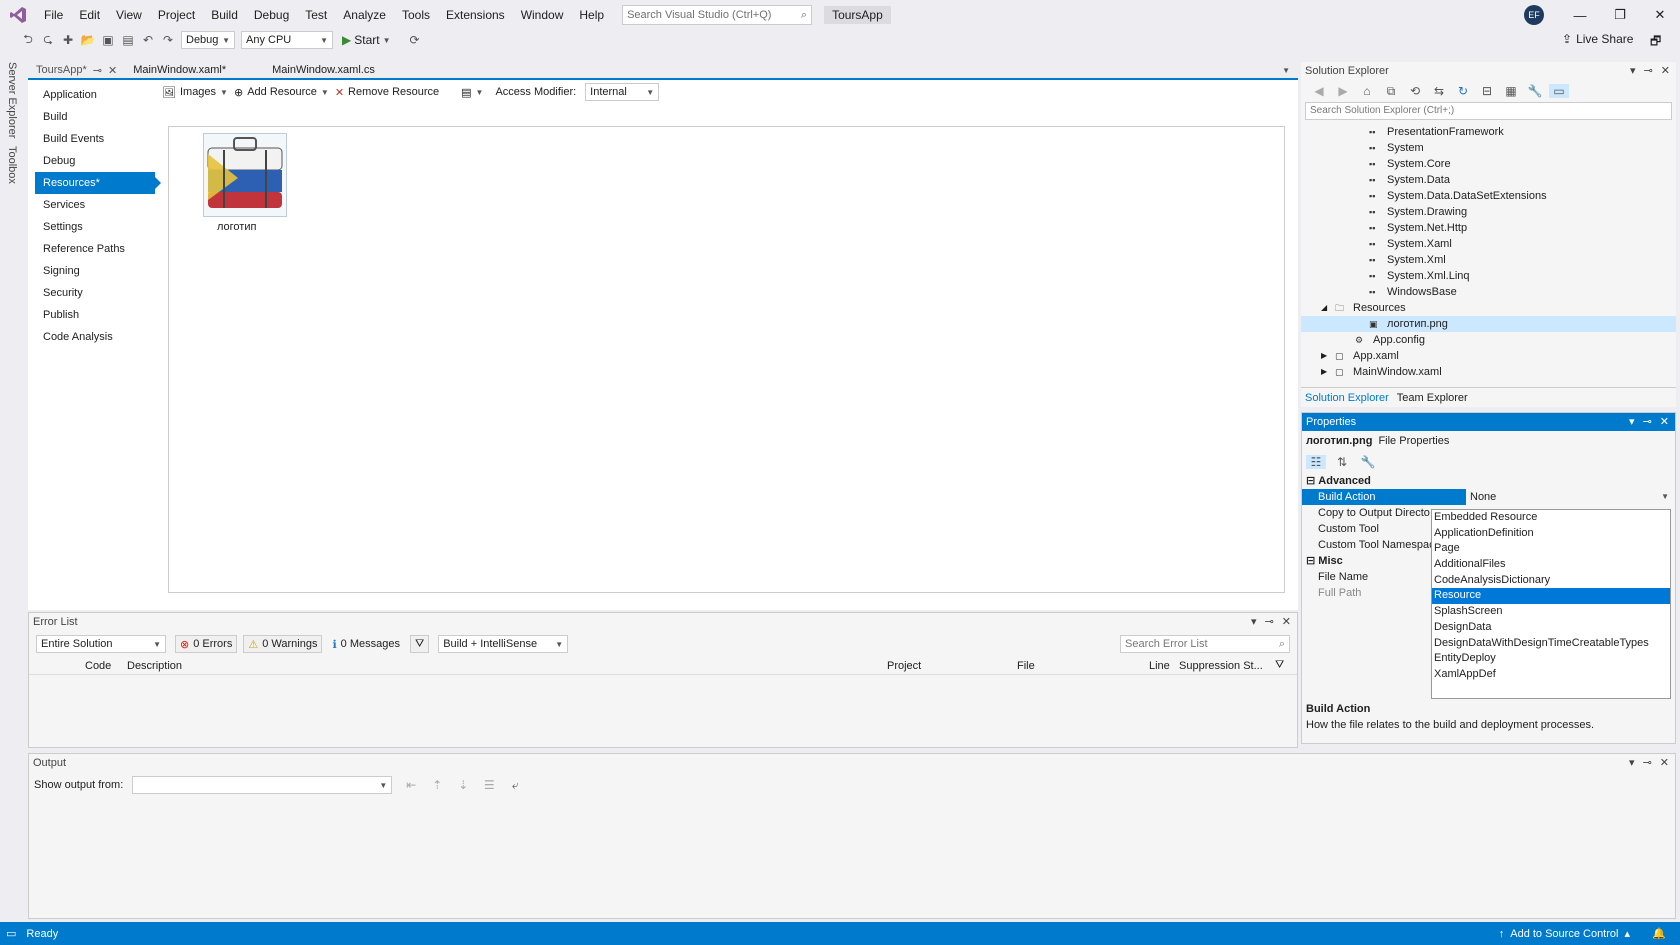  Describe the element at coordinates (1488, 228) in the screenshot. I see `reference-item: ▪▪ System.Net.Http` at that location.